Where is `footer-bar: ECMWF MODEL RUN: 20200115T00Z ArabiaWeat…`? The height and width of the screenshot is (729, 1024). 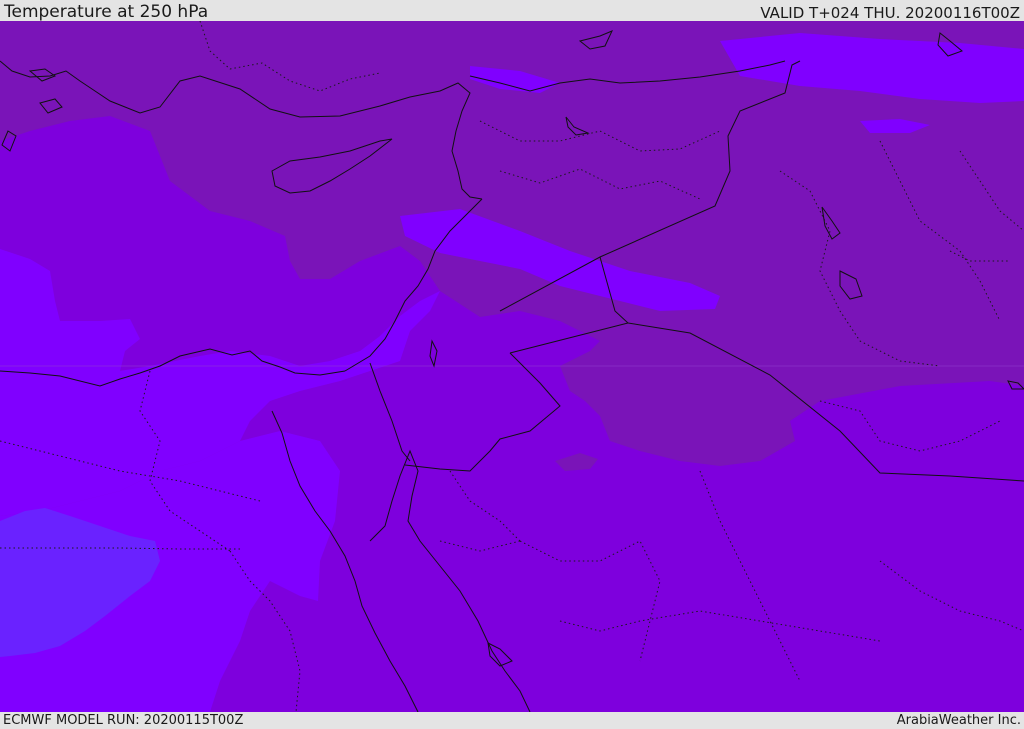
footer-bar: ECMWF MODEL RUN: 20200115T00Z ArabiaWeat… is located at coordinates (512, 720).